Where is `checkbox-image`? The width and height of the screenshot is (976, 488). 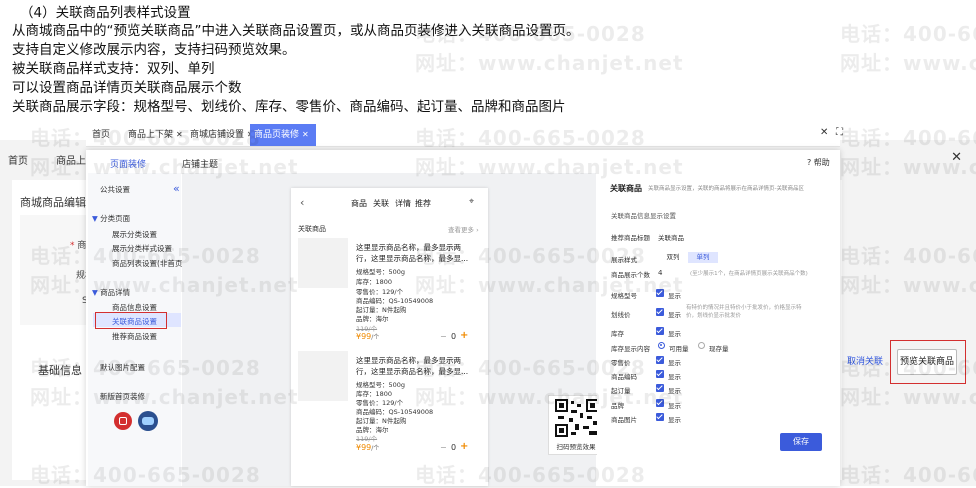
checkbox-image is located at coordinates (660, 417).